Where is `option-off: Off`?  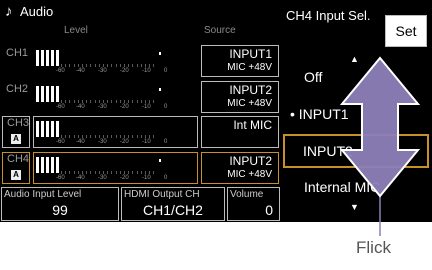 option-off: Off is located at coordinates (357, 77).